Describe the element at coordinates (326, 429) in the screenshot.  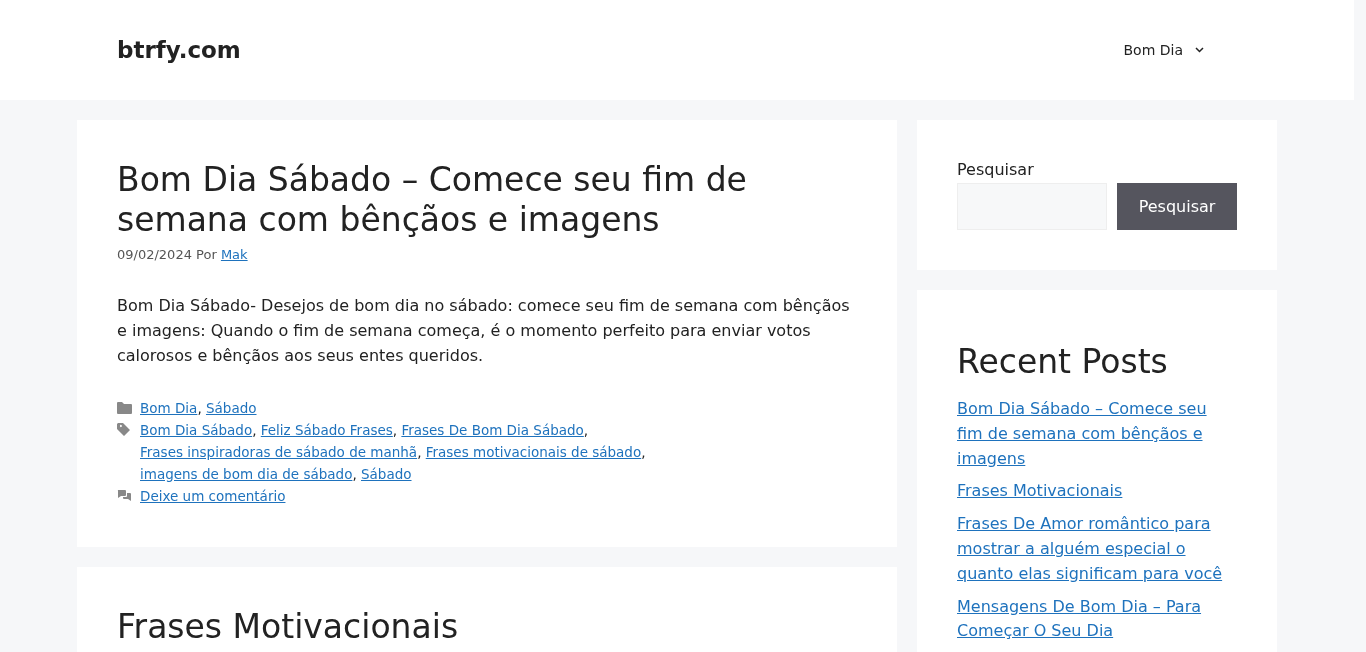
I see `tag-link: Feliz Sábado Frases` at that location.